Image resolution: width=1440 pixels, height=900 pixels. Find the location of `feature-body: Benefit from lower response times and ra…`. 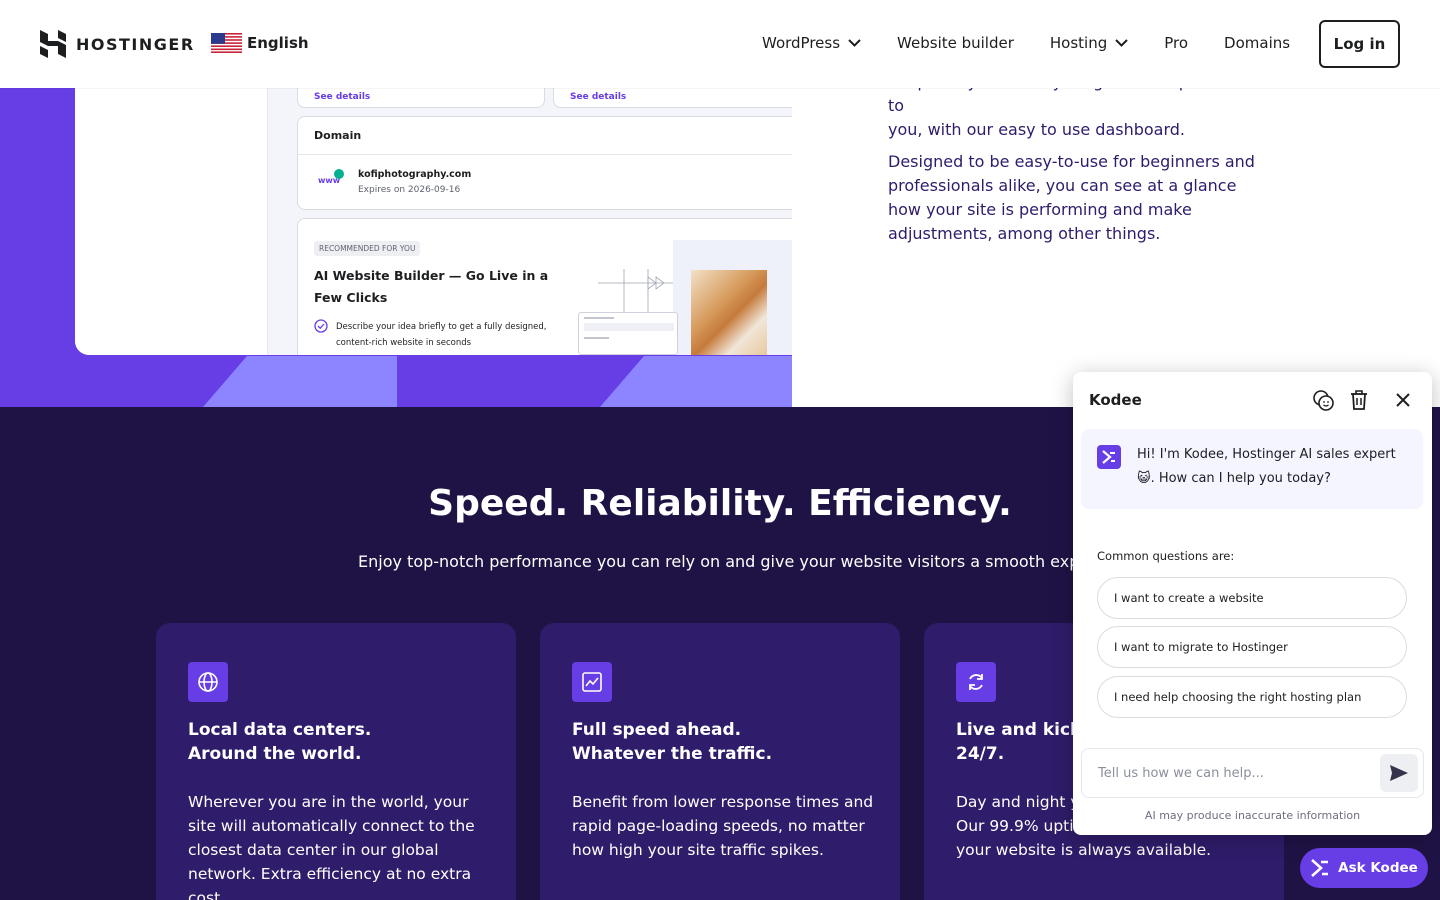

feature-body: Benefit from lower response times and ra… is located at coordinates (723, 826).